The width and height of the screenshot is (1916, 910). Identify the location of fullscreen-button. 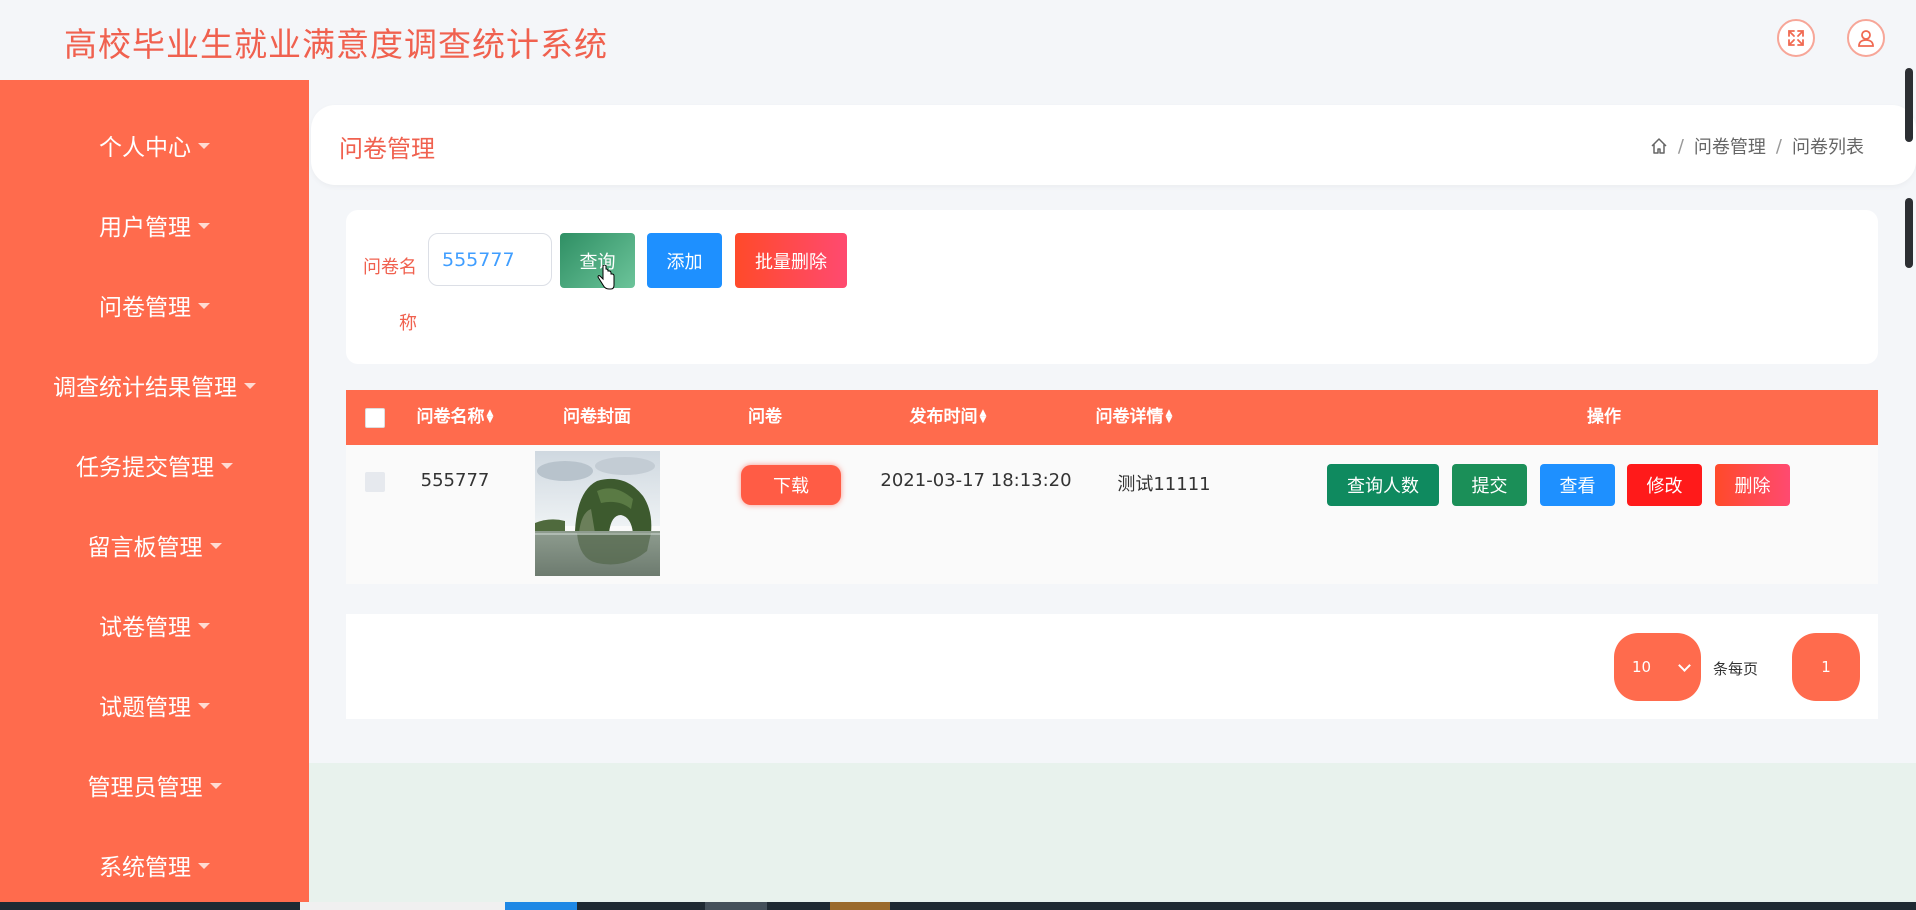
(1796, 38).